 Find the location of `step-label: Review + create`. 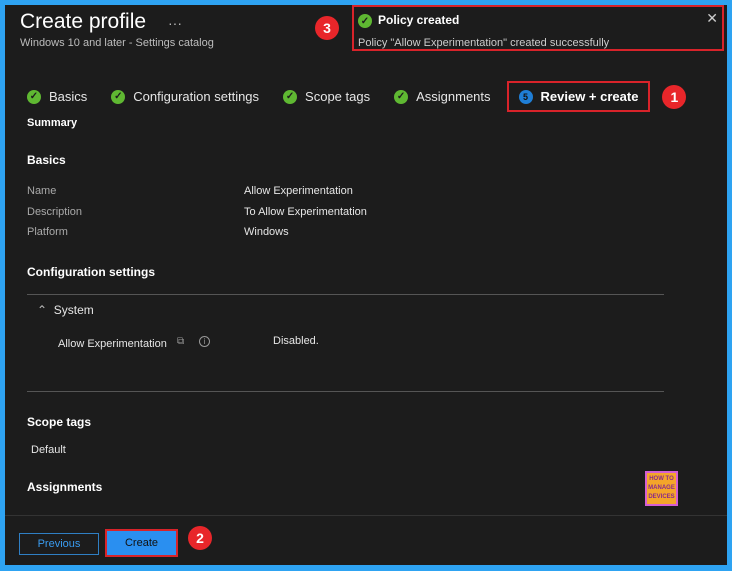

step-label: Review + create is located at coordinates (589, 96).